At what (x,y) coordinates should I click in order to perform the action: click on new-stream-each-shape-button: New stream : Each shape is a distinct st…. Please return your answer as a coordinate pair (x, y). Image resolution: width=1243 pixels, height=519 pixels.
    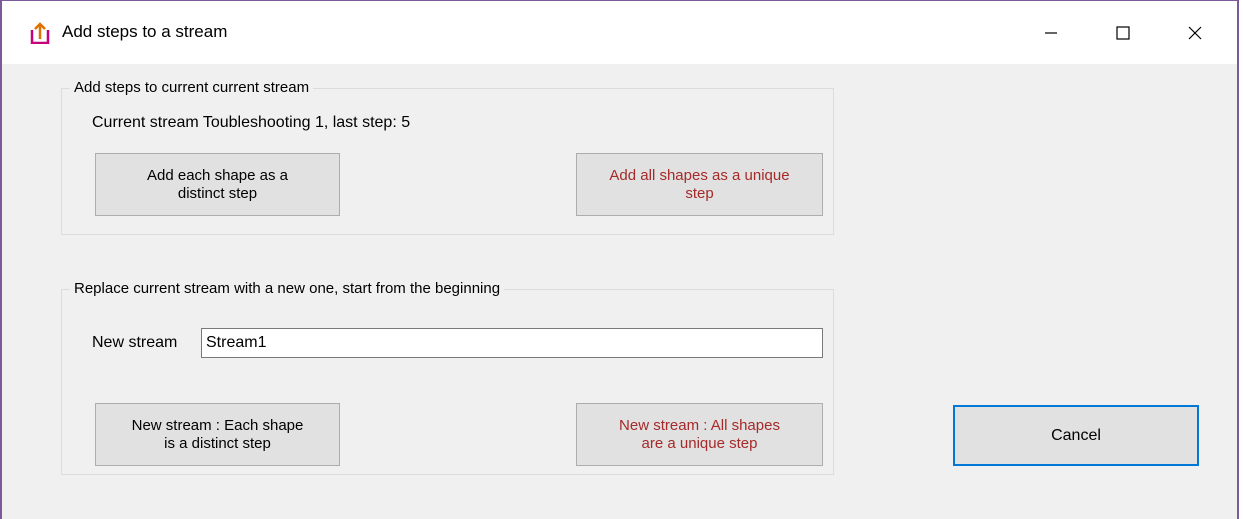
    Looking at the image, I should click on (217, 434).